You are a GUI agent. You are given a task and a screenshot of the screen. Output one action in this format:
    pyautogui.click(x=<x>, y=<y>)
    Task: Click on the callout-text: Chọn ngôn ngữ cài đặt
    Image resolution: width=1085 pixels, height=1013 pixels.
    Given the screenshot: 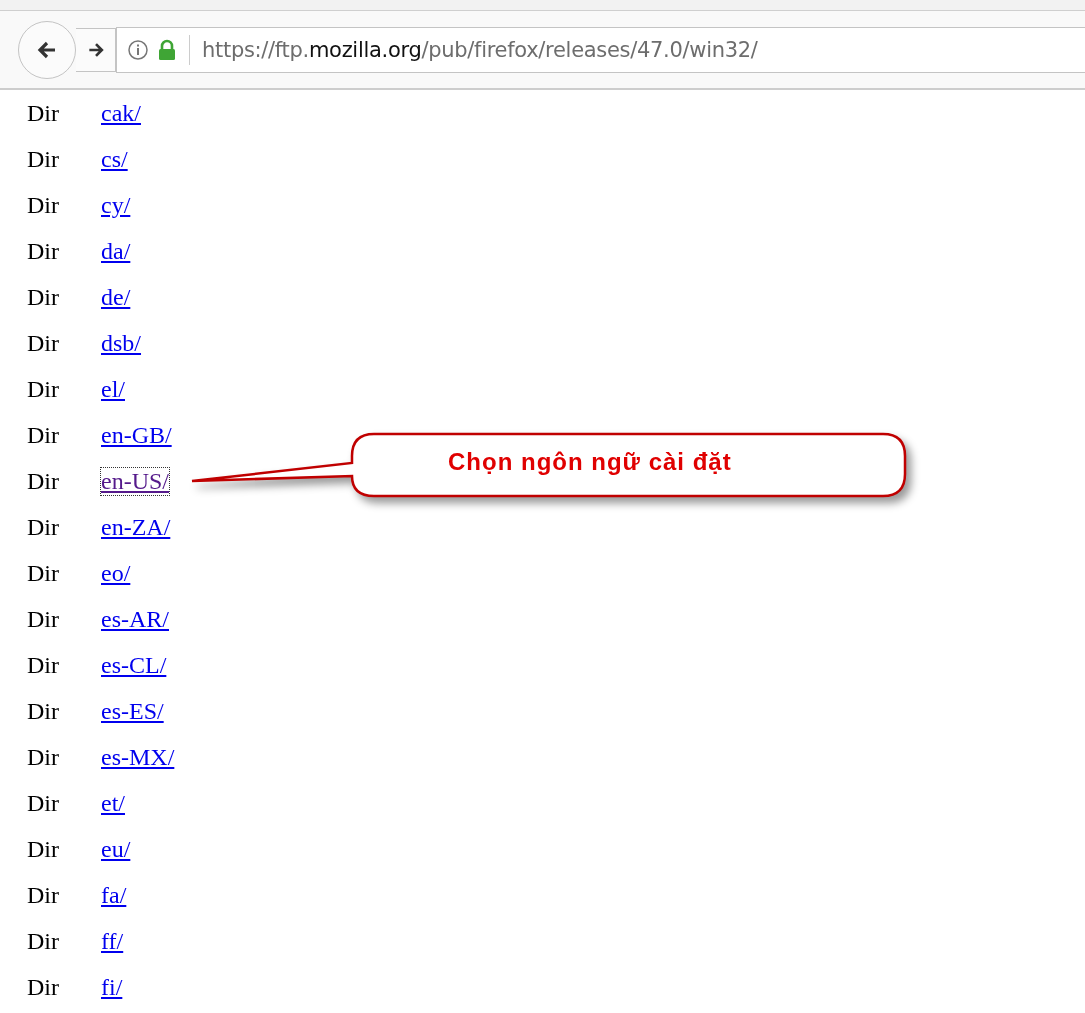 What is the action you would take?
    pyautogui.click(x=590, y=462)
    